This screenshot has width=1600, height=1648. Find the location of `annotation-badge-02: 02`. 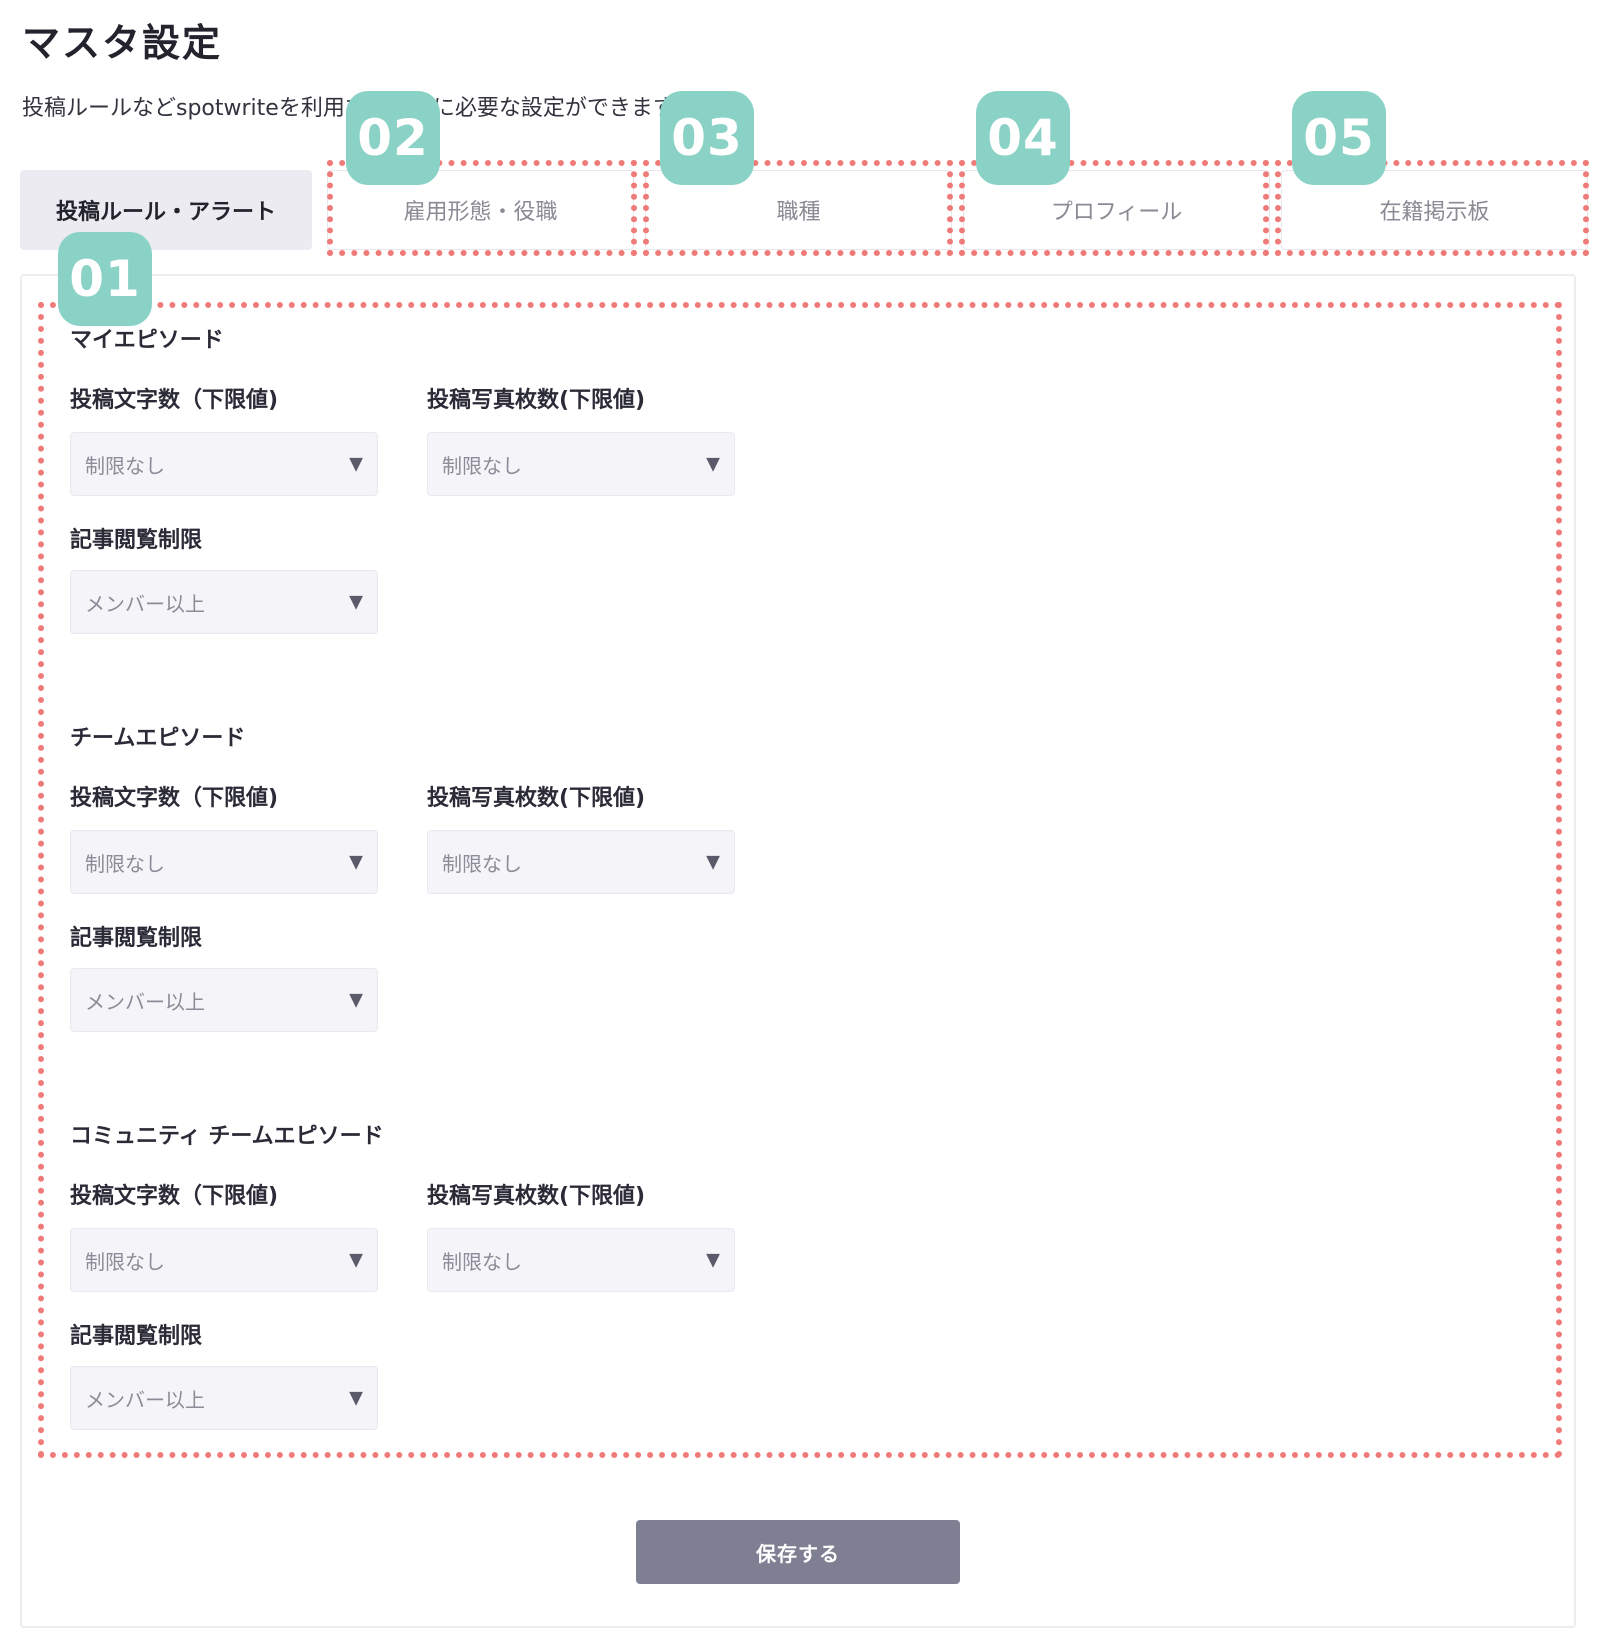

annotation-badge-02: 02 is located at coordinates (393, 138).